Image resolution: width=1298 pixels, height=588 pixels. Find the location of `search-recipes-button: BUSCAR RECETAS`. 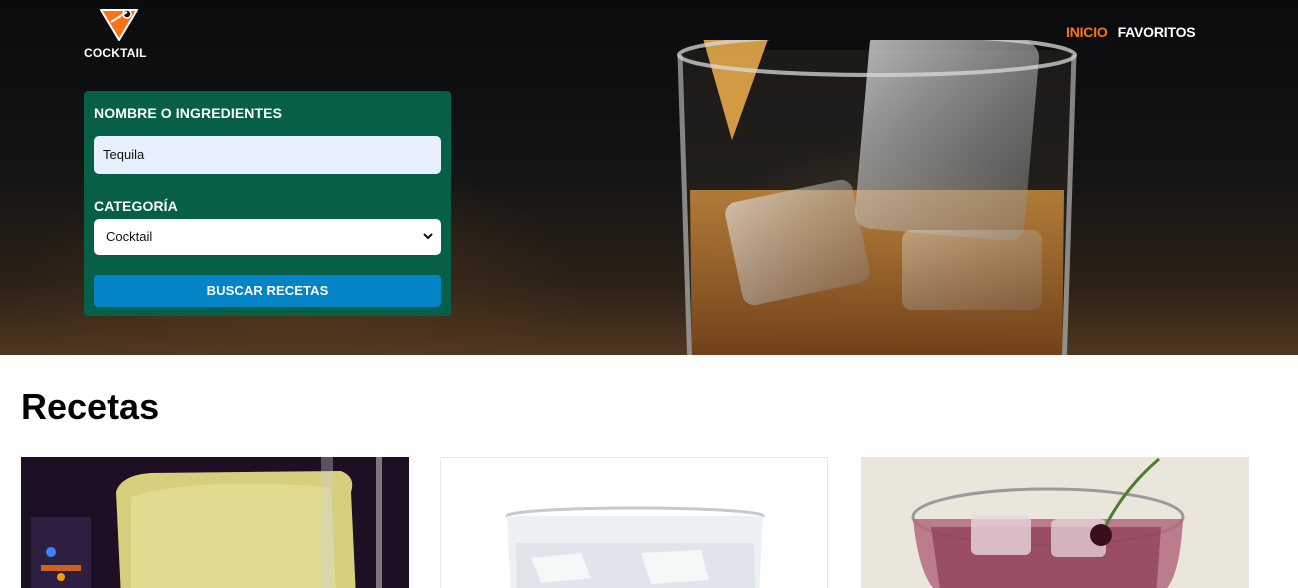

search-recipes-button: BUSCAR RECETAS is located at coordinates (267, 291).